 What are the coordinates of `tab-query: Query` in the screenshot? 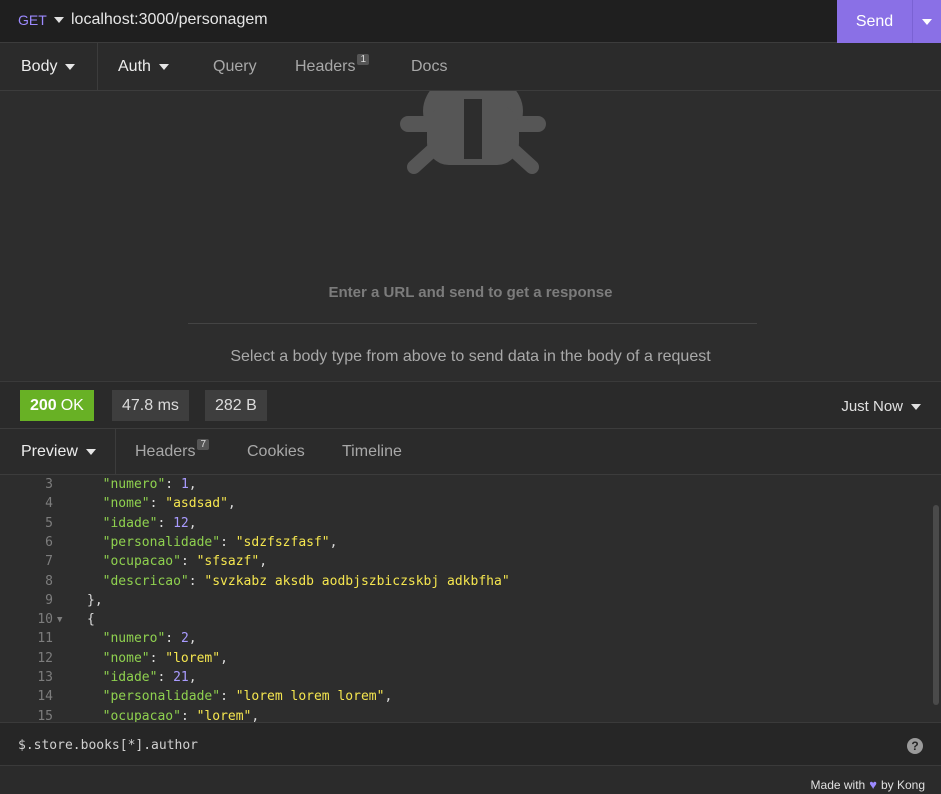 It's located at (235, 67).